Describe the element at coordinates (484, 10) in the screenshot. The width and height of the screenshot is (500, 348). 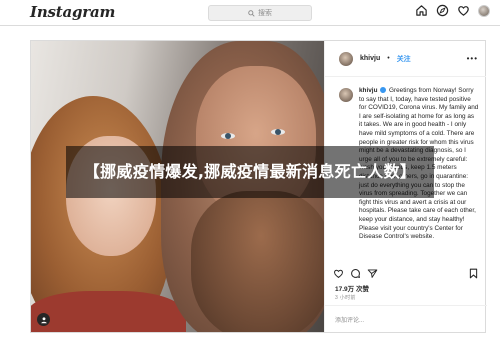
I see `profile-avatar` at that location.